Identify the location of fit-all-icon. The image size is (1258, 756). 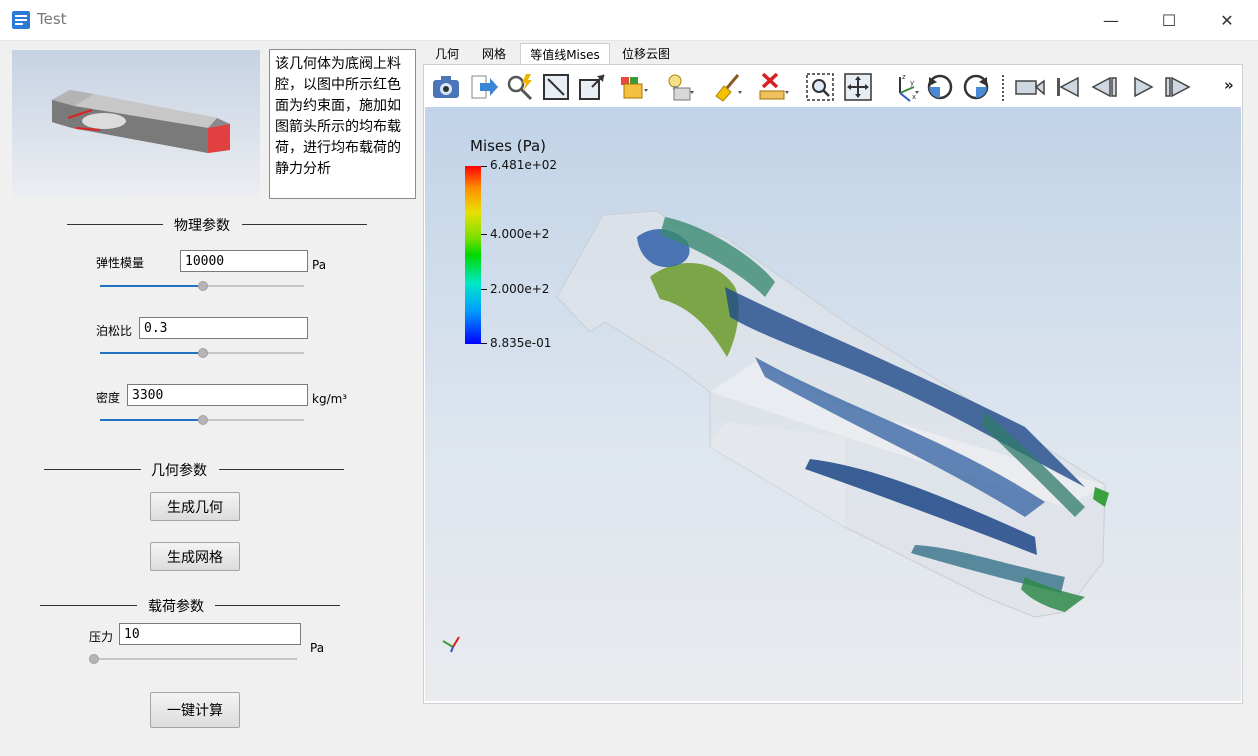
(858, 87).